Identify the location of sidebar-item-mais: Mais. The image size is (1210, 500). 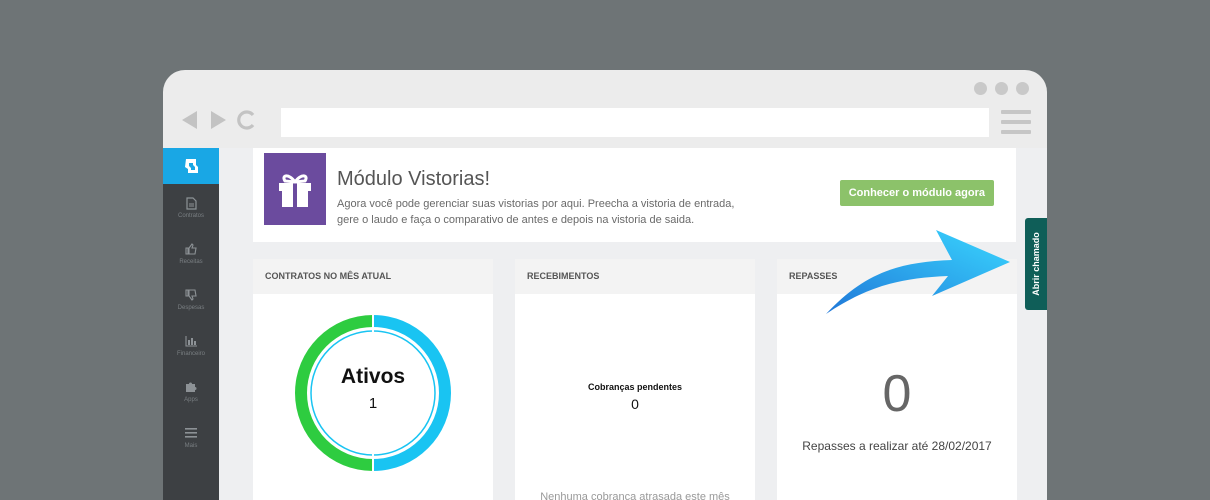
(191, 443).